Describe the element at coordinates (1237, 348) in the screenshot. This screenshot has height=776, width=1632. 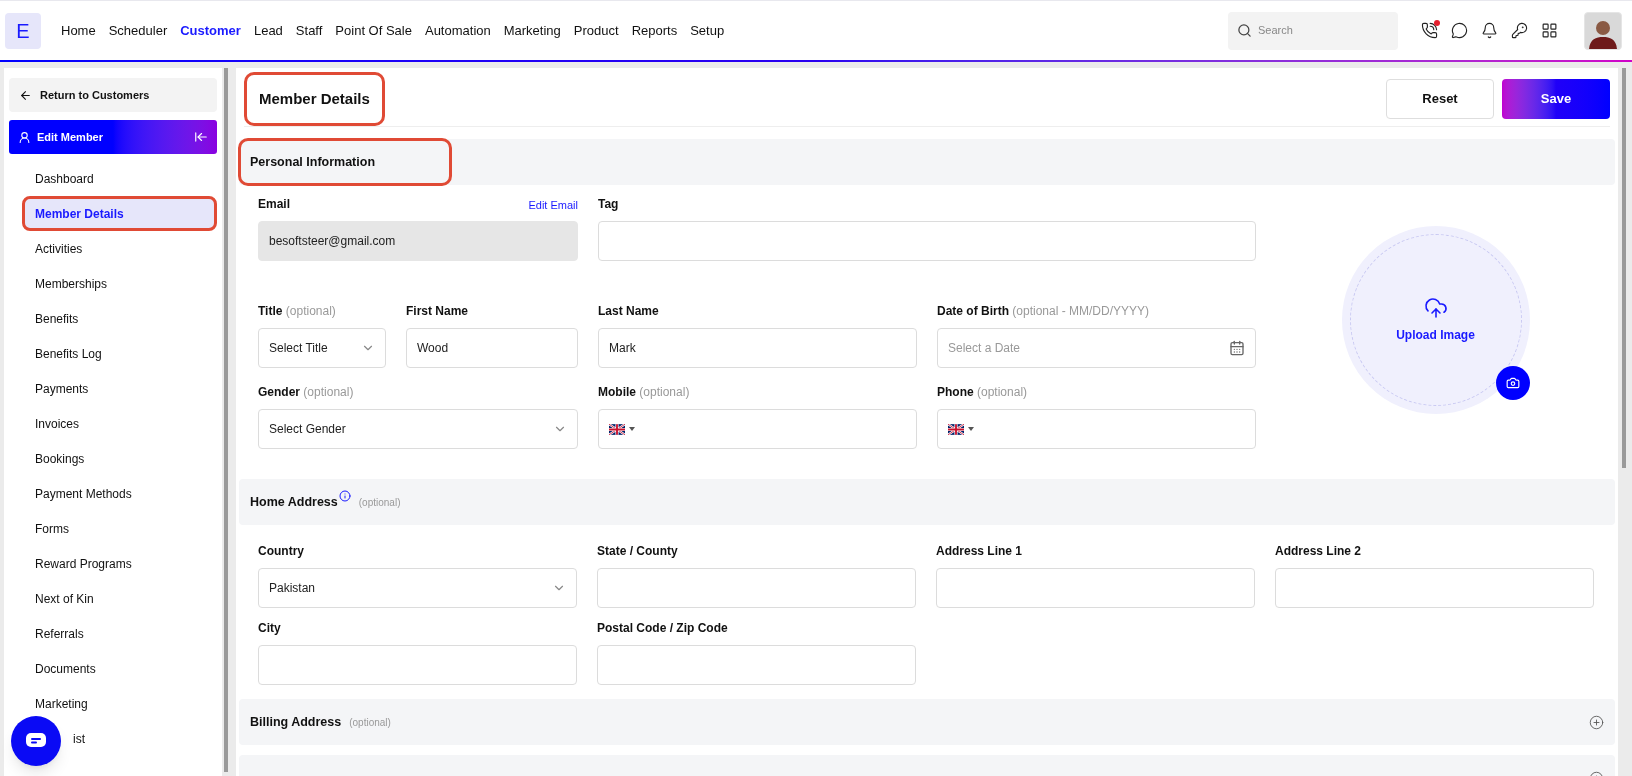
I see `calendar-icon` at that location.